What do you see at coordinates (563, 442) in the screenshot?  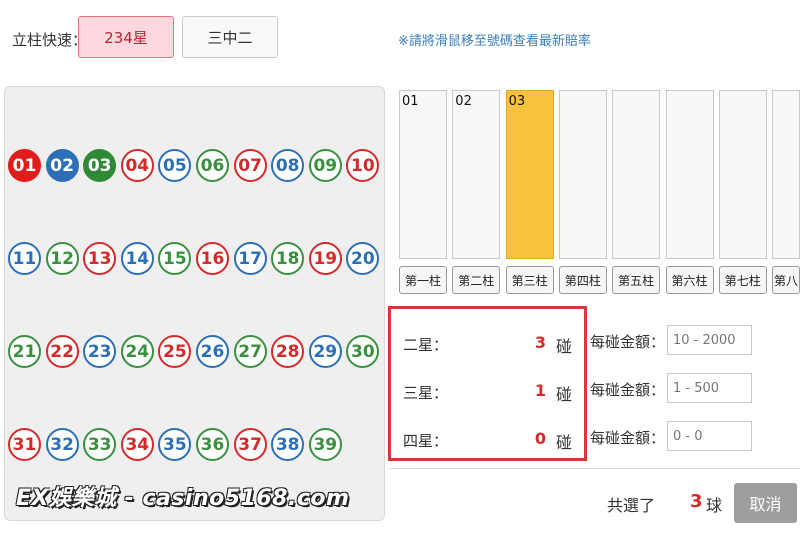 I see `four-star-unit: 碰` at bounding box center [563, 442].